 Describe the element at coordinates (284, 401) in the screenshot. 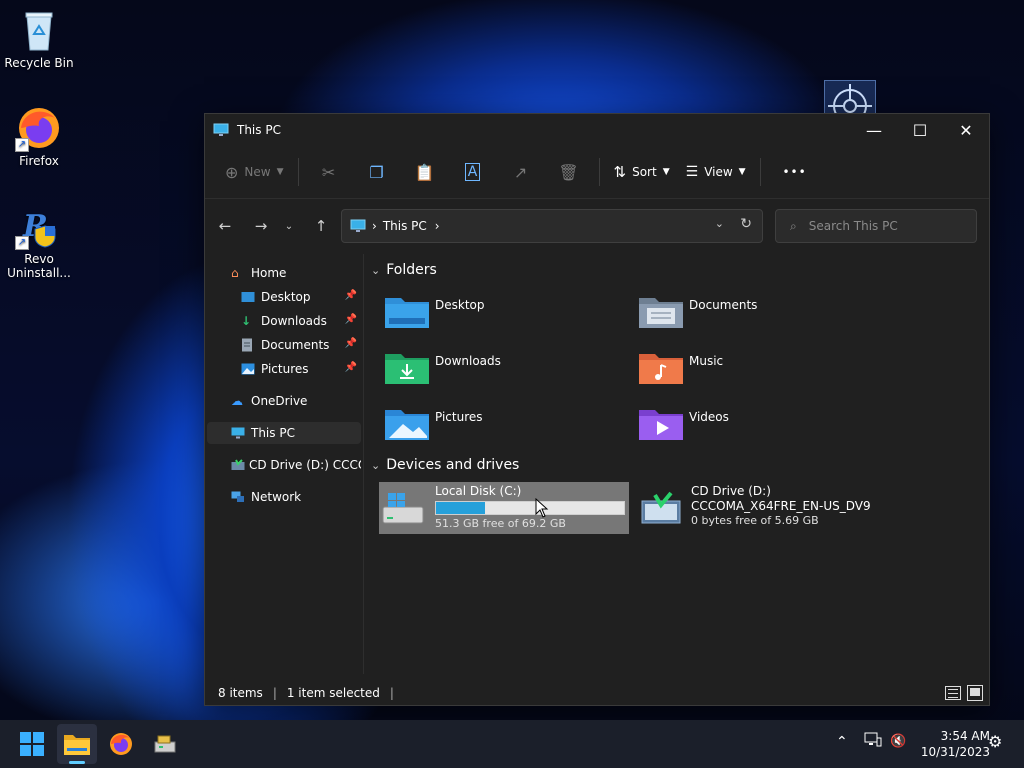

I see `nav-item-onedrive: ☁ OneDrive` at that location.